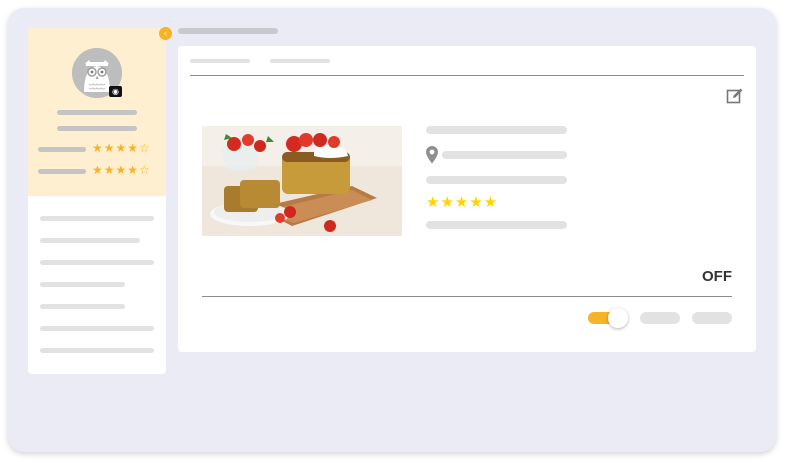 Image resolution: width=788 pixels, height=464 pixels. What do you see at coordinates (467, 75) in the screenshot?
I see `header-divider` at bounding box center [467, 75].